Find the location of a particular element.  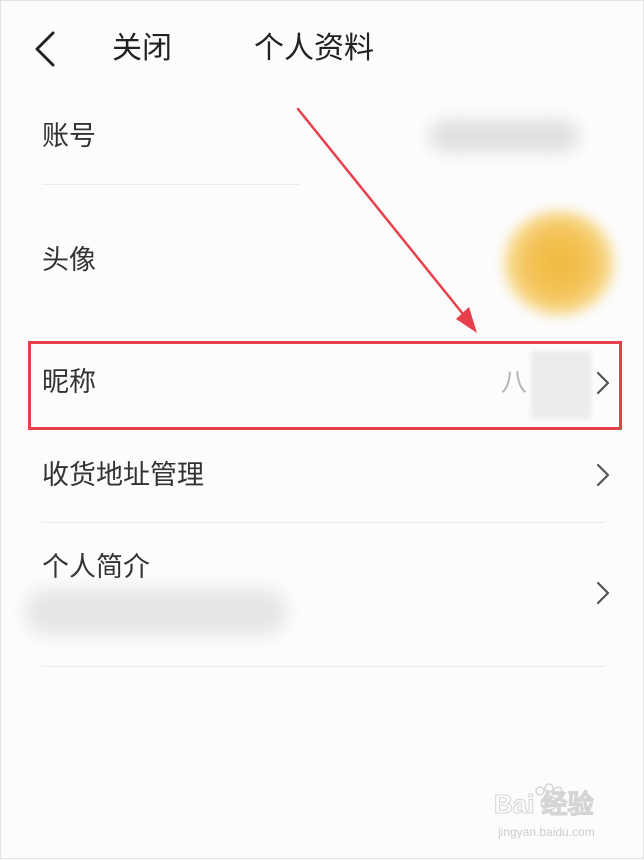

account-label: 账号 is located at coordinates (69, 136).